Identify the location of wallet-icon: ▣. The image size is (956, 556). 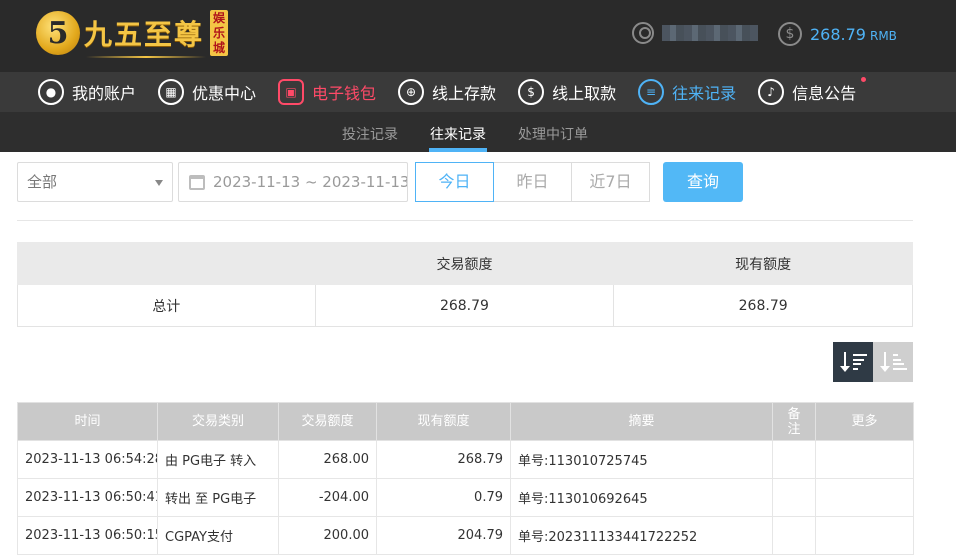
(291, 92).